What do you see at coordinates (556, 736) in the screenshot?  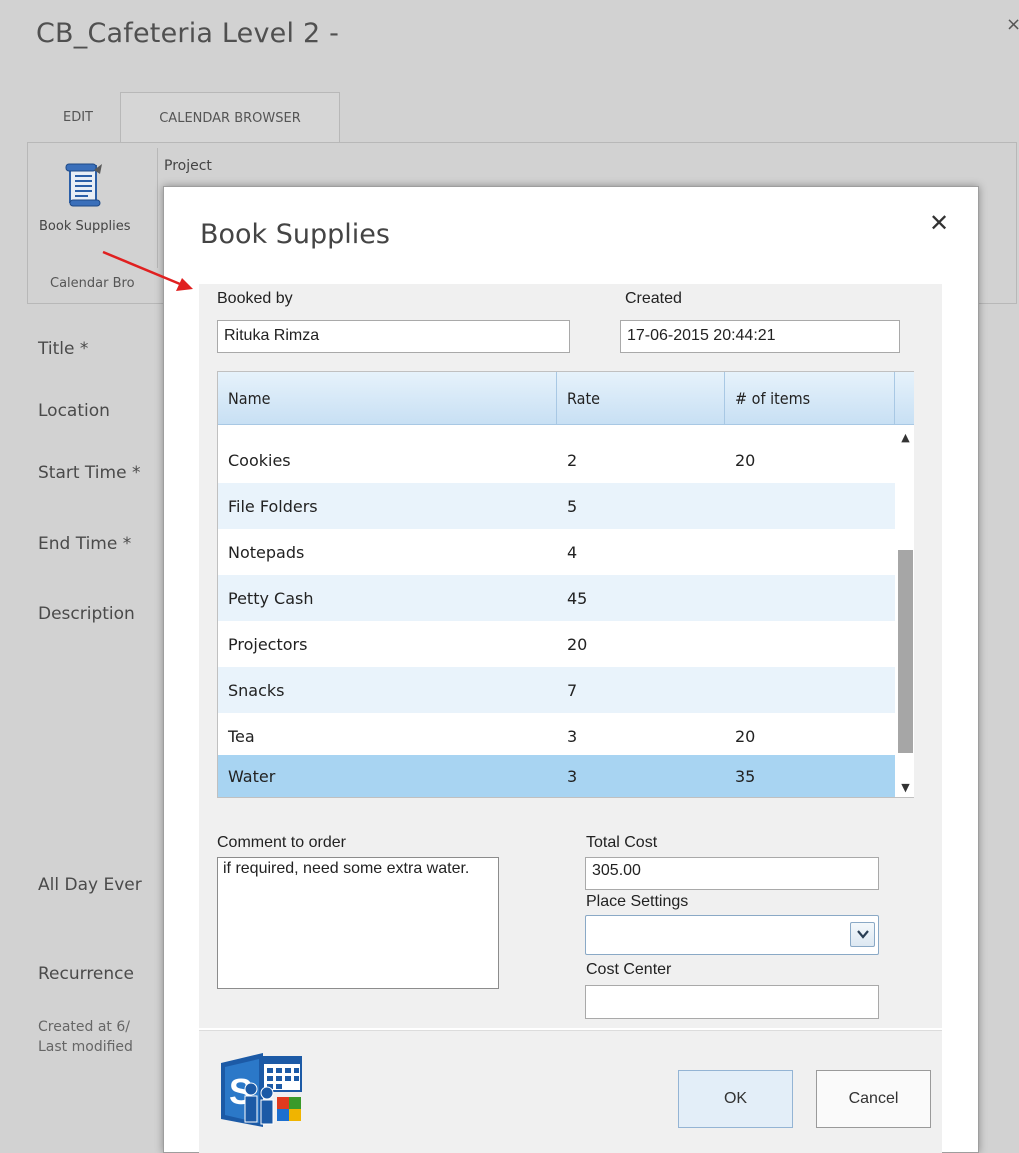 I see `table-row: Tea 3 20` at bounding box center [556, 736].